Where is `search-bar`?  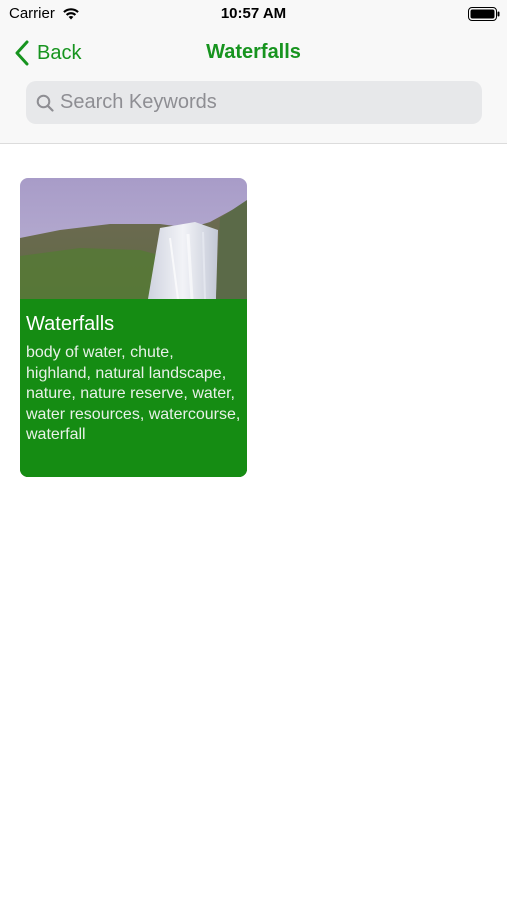
search-bar is located at coordinates (254, 102).